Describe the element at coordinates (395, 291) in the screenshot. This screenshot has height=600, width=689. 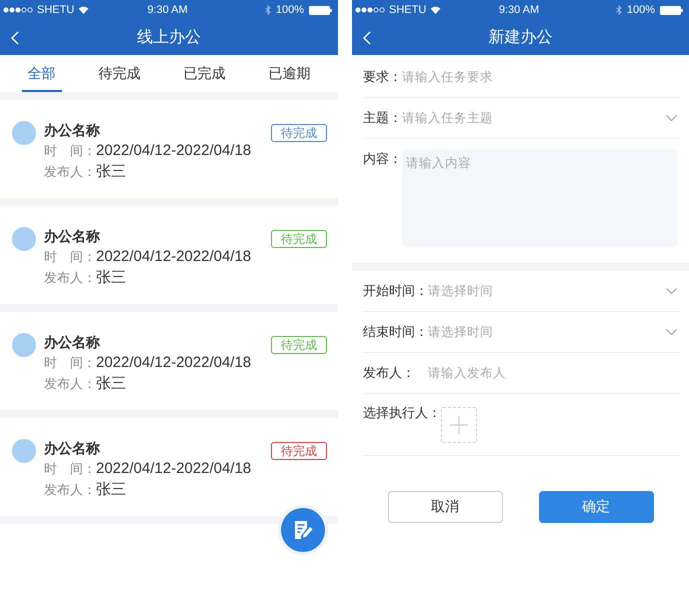
I see `field-label: 开始时间：` at that location.